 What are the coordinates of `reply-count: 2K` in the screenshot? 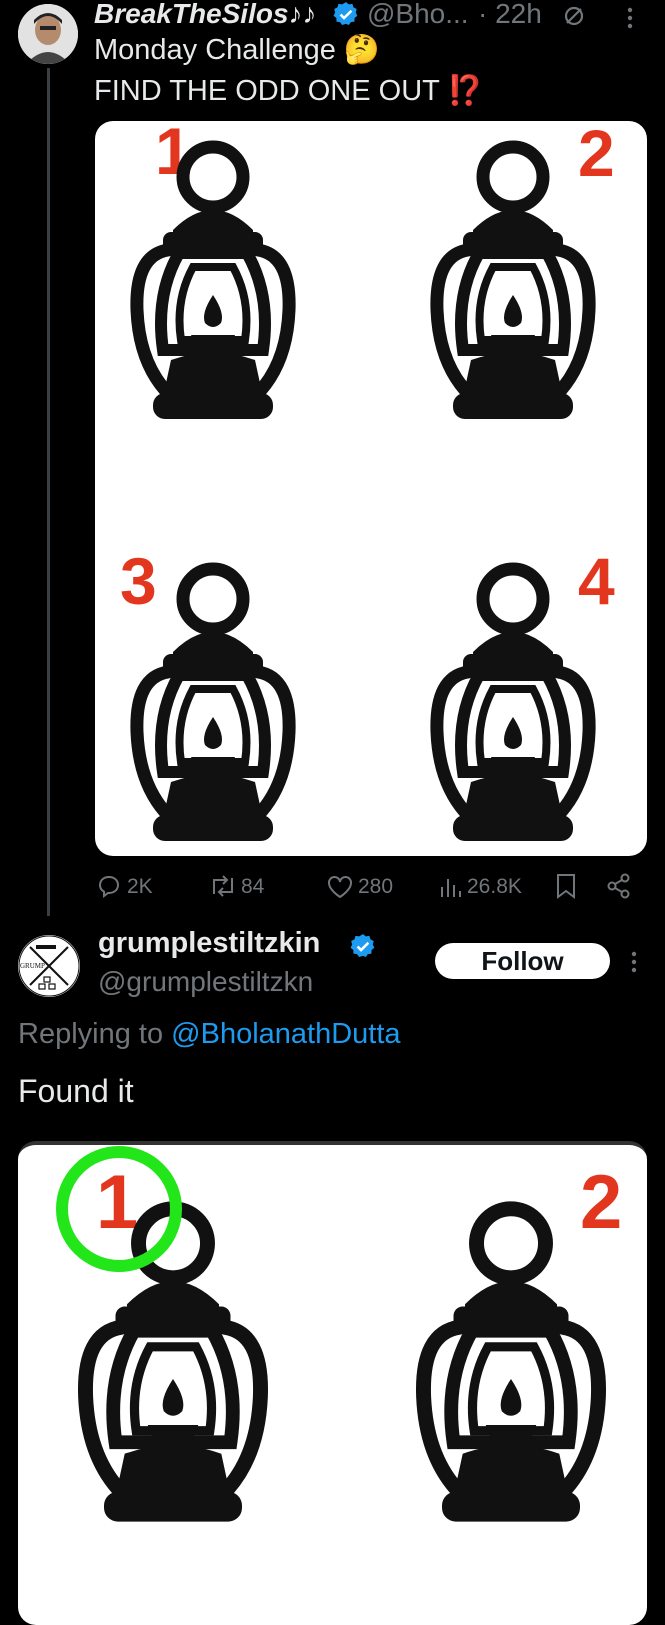 It's located at (140, 886).